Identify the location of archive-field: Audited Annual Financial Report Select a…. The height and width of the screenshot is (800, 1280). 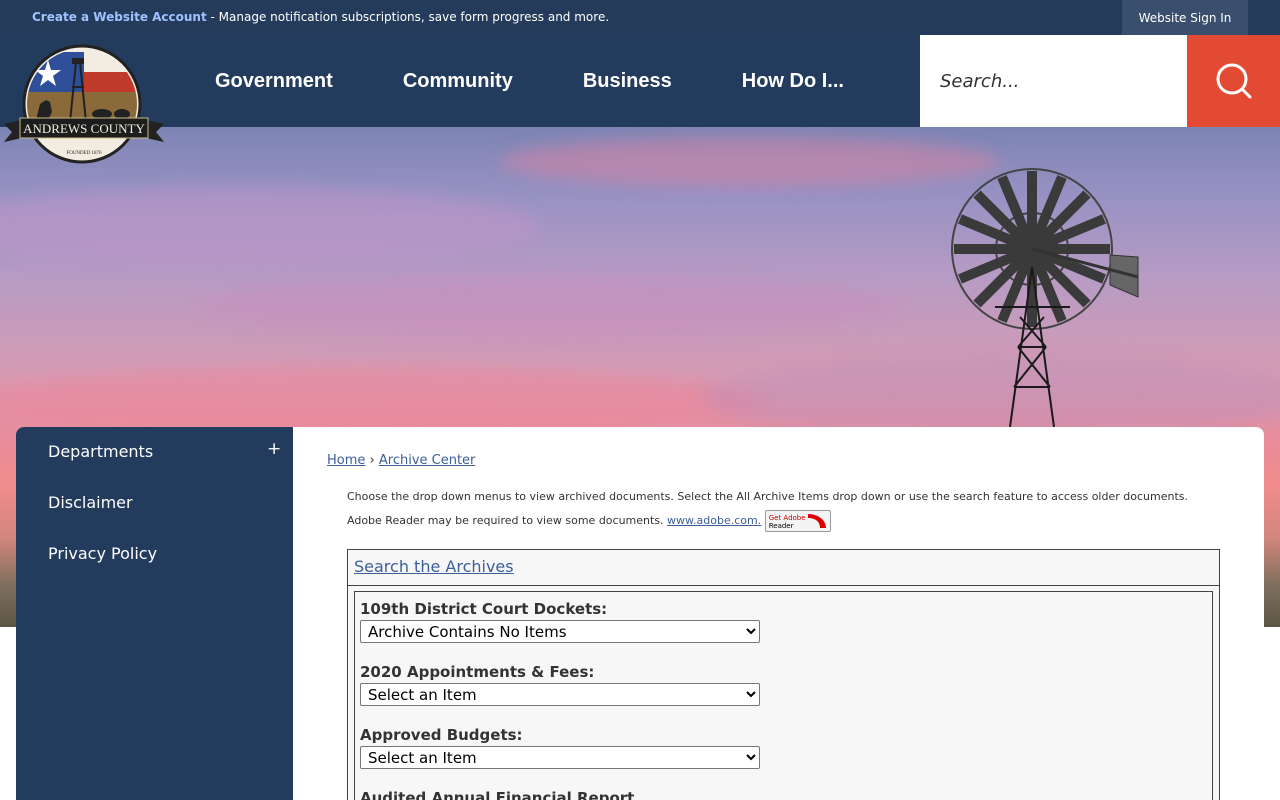
(783, 794).